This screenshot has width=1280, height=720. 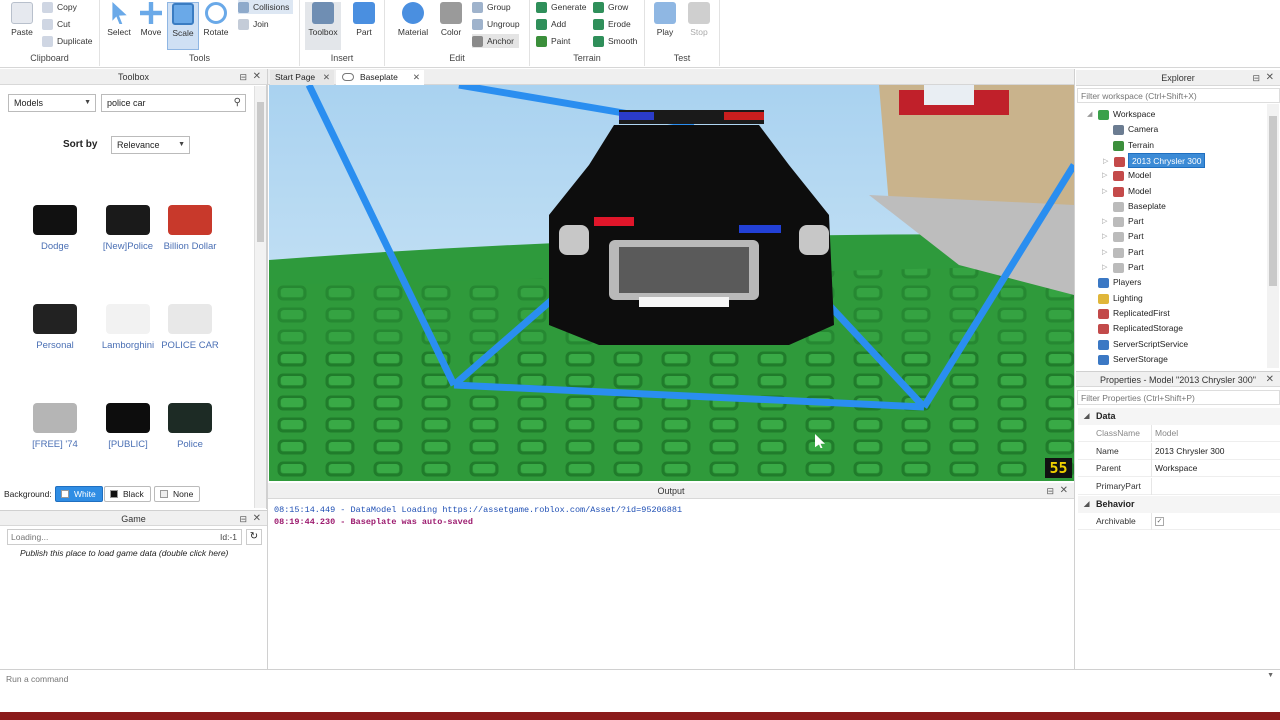 What do you see at coordinates (551, 24) in the screenshot?
I see `add-terrain-button: Add` at bounding box center [551, 24].